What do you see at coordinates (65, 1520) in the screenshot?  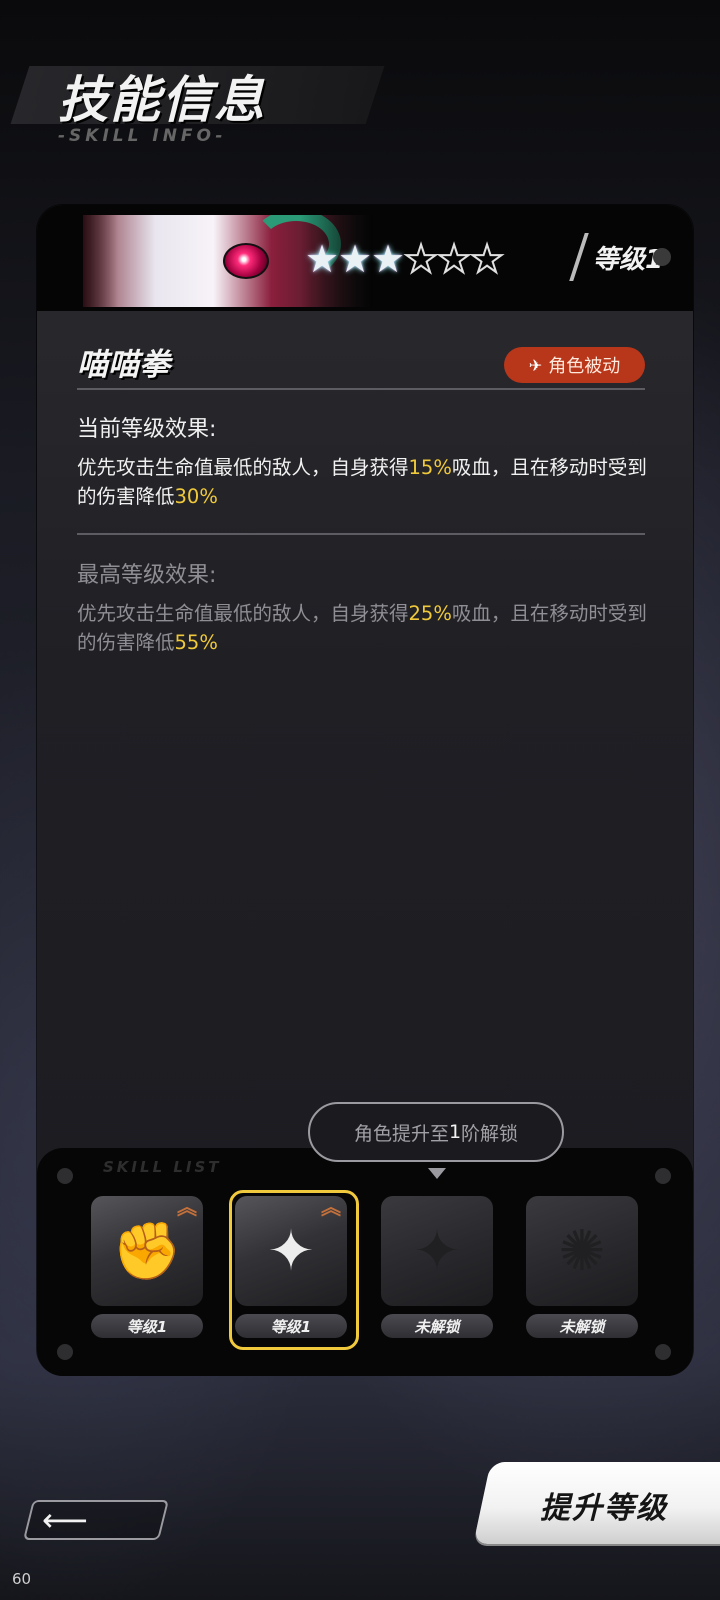 I see `left-arrow-icon: ⟵` at bounding box center [65, 1520].